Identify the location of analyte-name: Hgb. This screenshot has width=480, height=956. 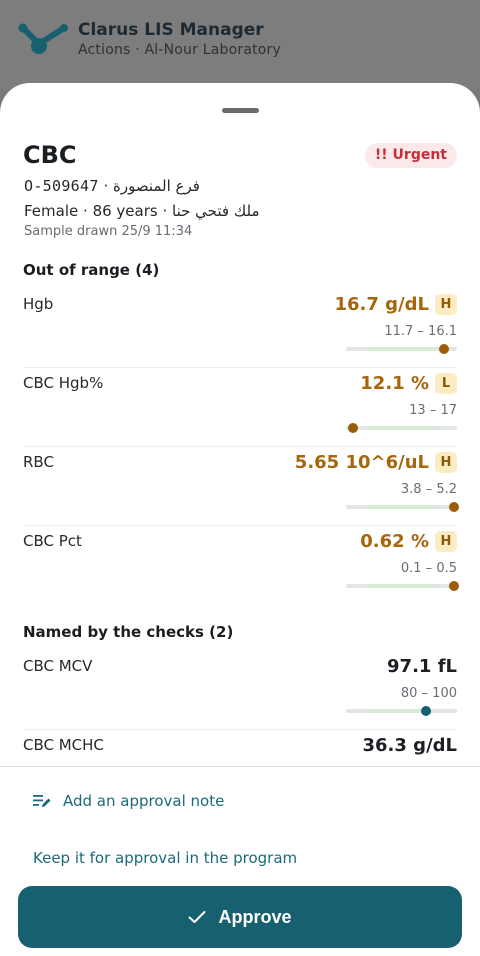
(38, 304).